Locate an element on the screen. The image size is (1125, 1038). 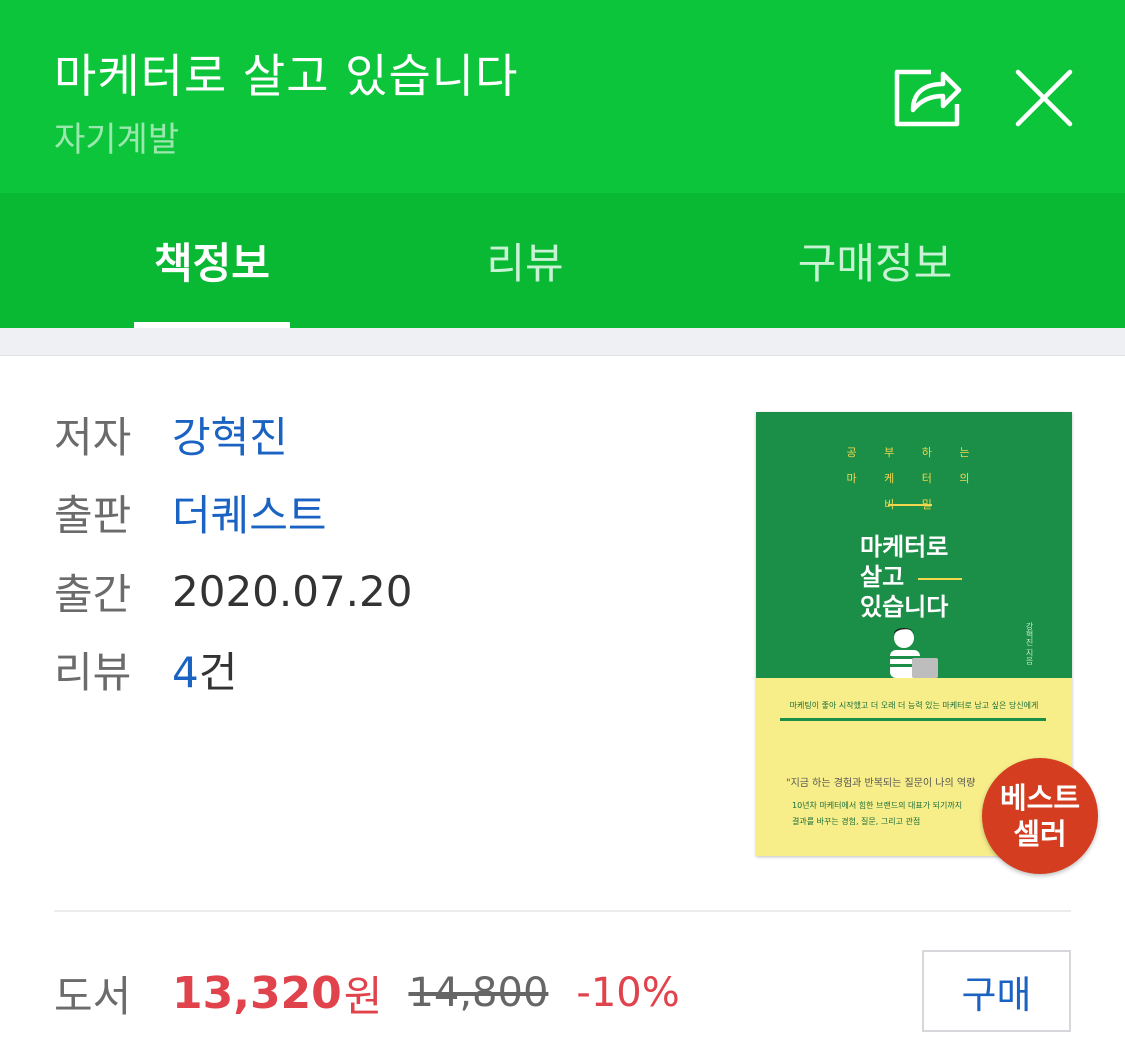
close-icon is located at coordinates (1044, 98).